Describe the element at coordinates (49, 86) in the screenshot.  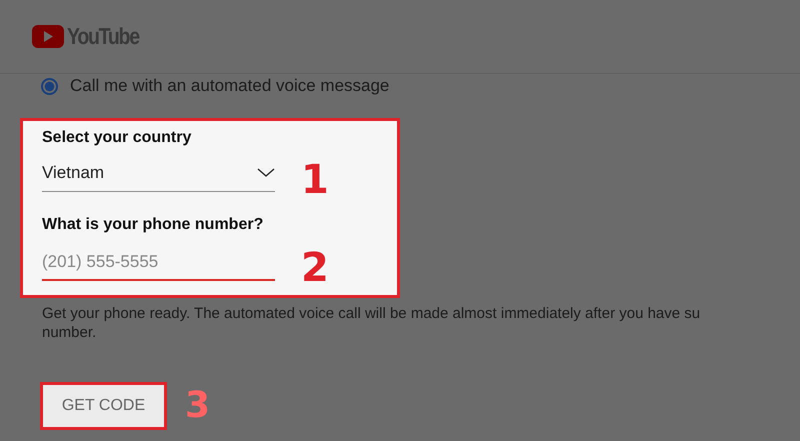
I see `radio-button` at that location.